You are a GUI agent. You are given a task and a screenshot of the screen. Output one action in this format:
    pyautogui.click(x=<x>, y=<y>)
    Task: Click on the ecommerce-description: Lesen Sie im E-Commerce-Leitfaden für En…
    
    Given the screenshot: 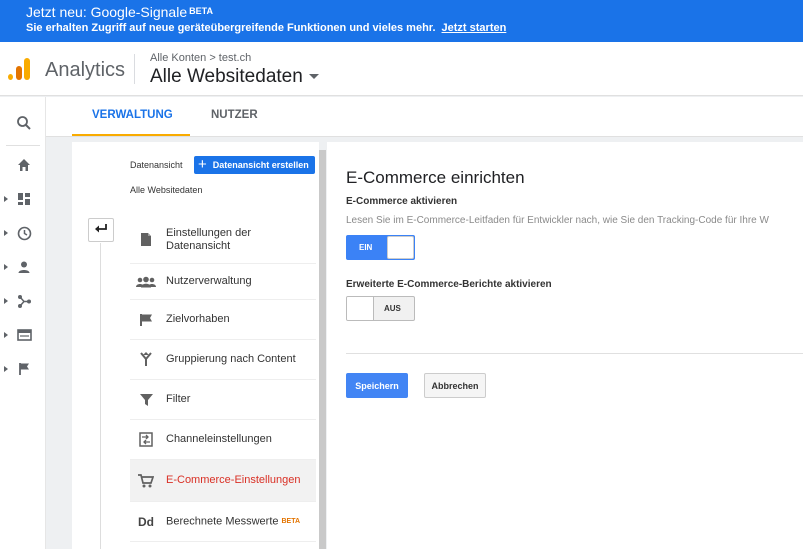 What is the action you would take?
    pyautogui.click(x=557, y=220)
    